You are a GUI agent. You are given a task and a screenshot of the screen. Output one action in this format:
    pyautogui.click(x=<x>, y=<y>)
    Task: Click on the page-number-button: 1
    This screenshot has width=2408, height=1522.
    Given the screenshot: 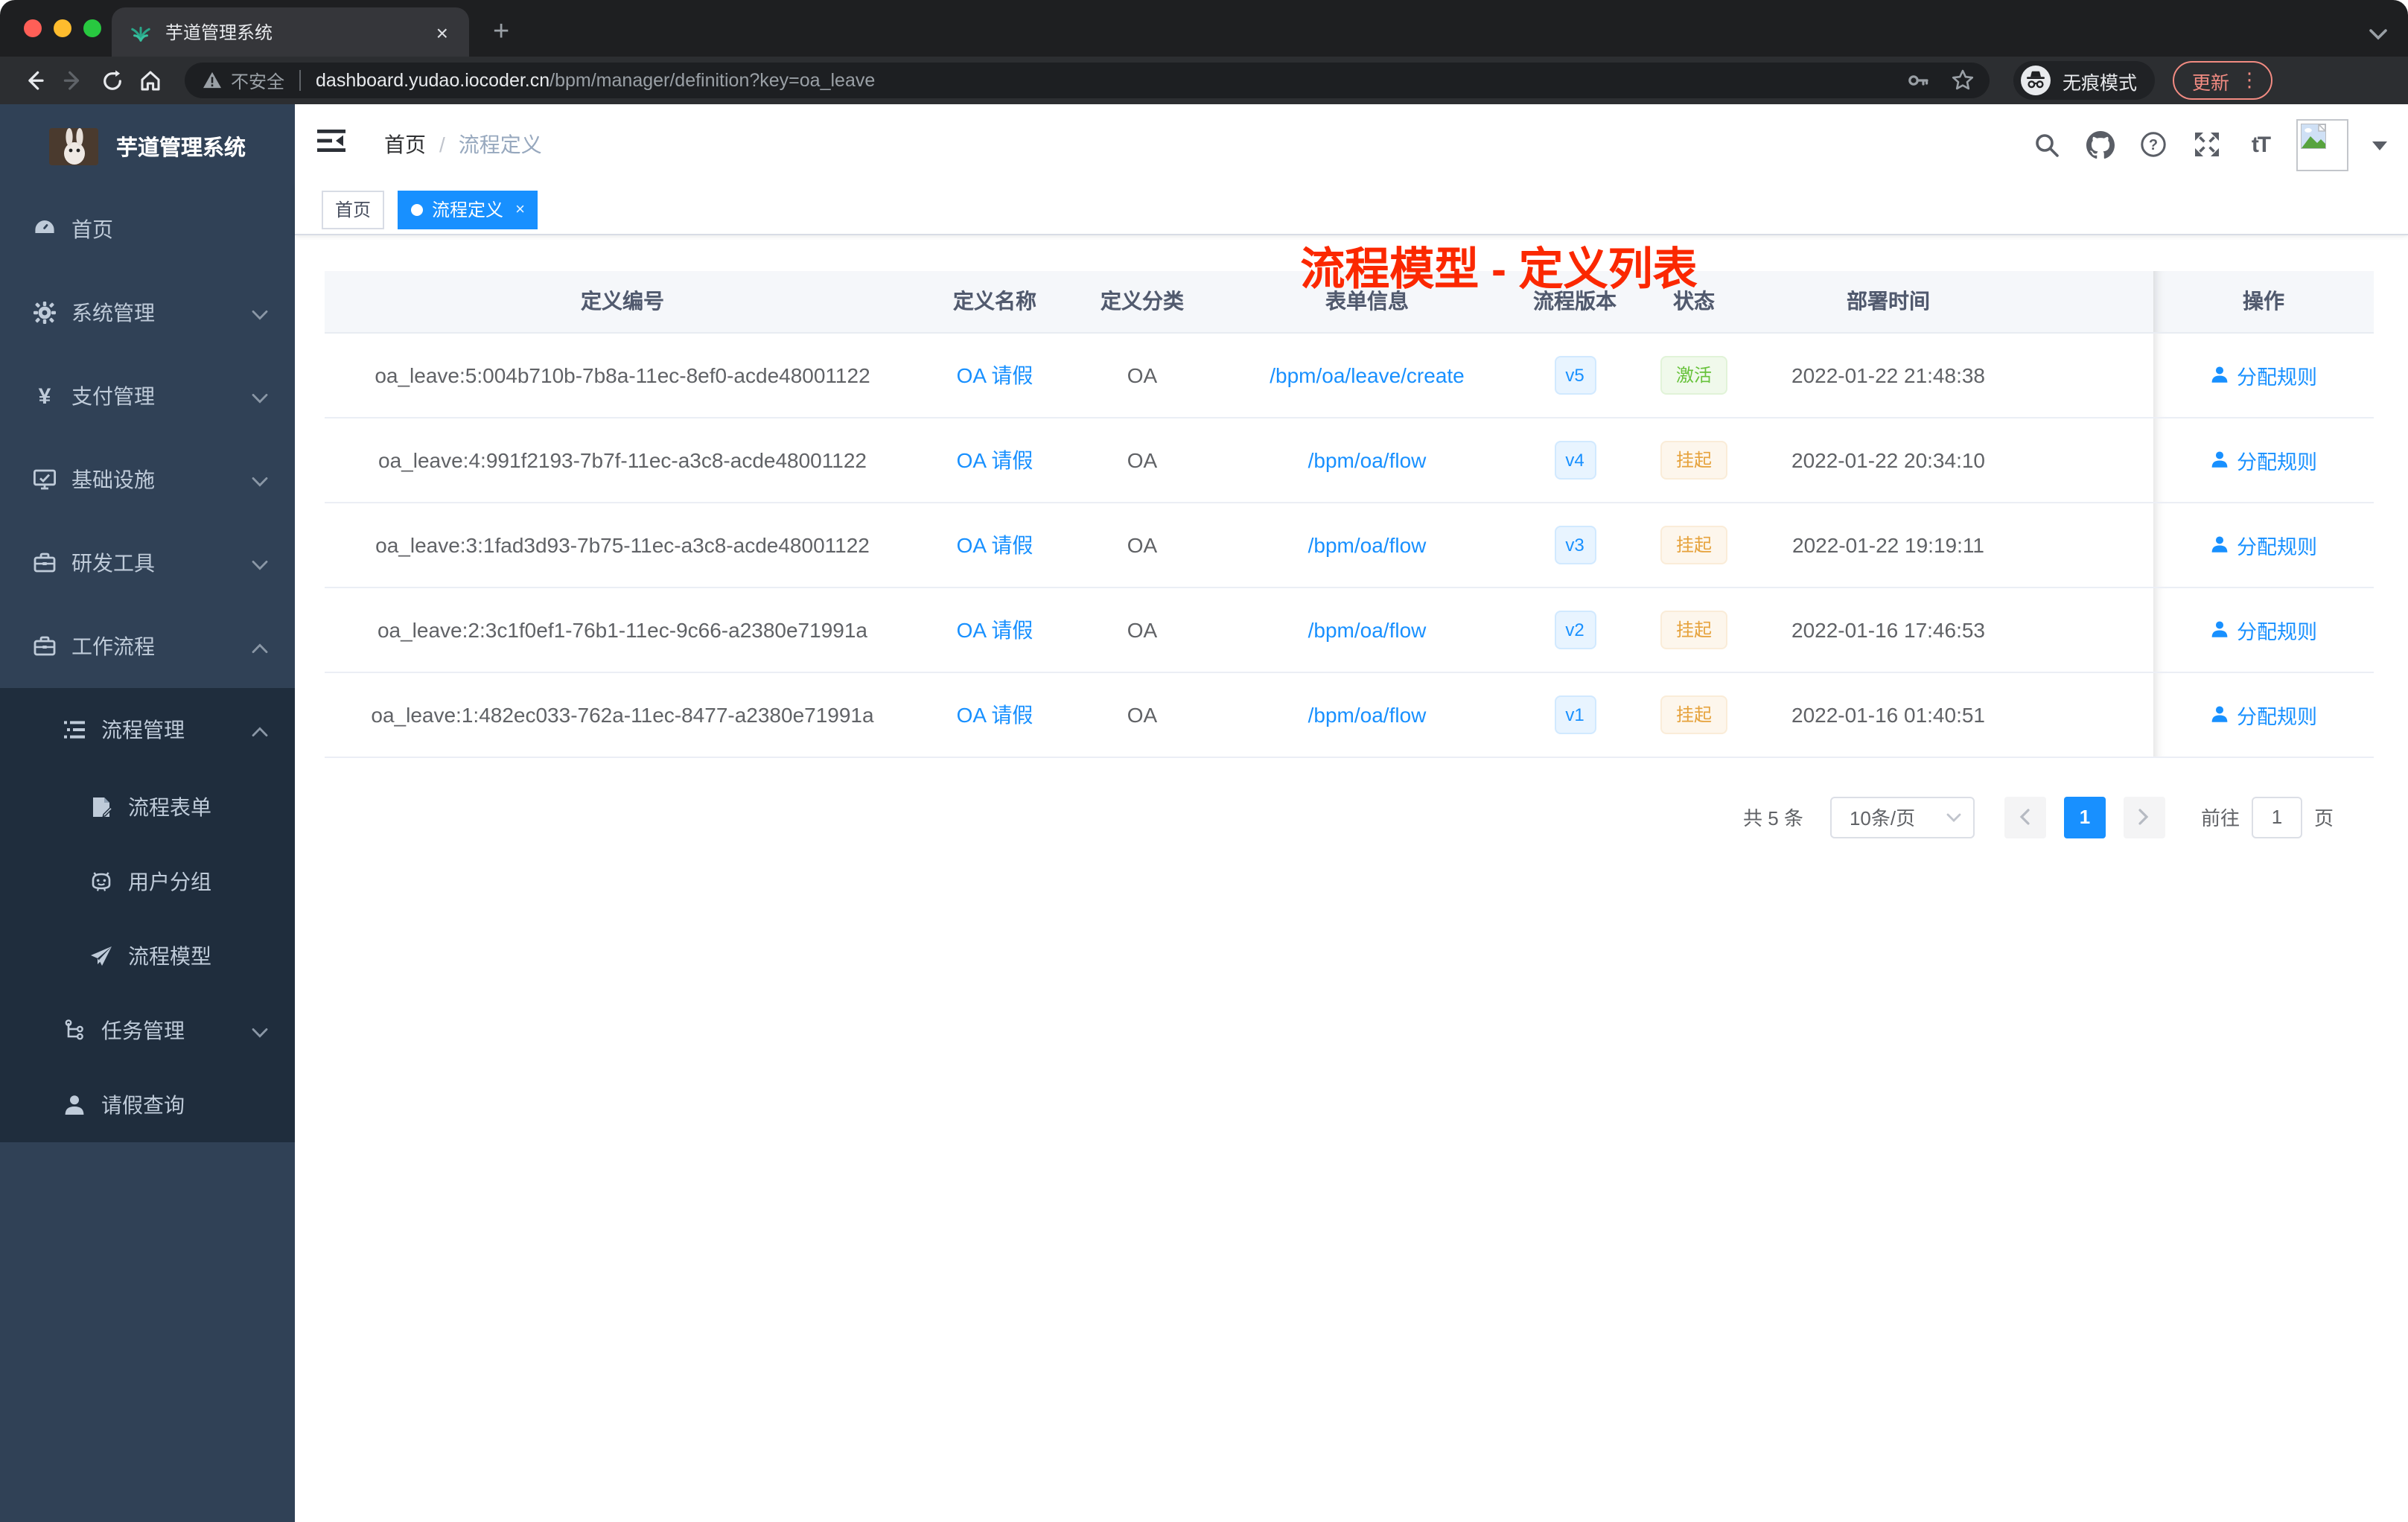 What is the action you would take?
    pyautogui.click(x=2084, y=817)
    